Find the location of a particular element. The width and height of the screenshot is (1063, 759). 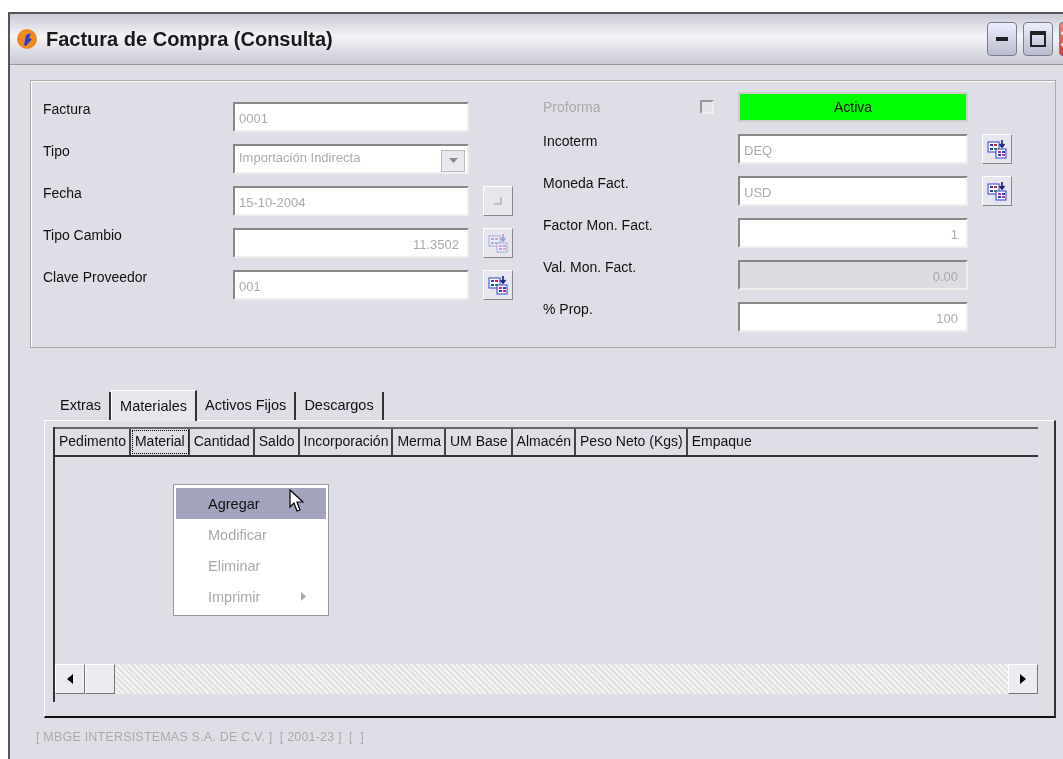

right-arrow-icon is located at coordinates (1023, 679).